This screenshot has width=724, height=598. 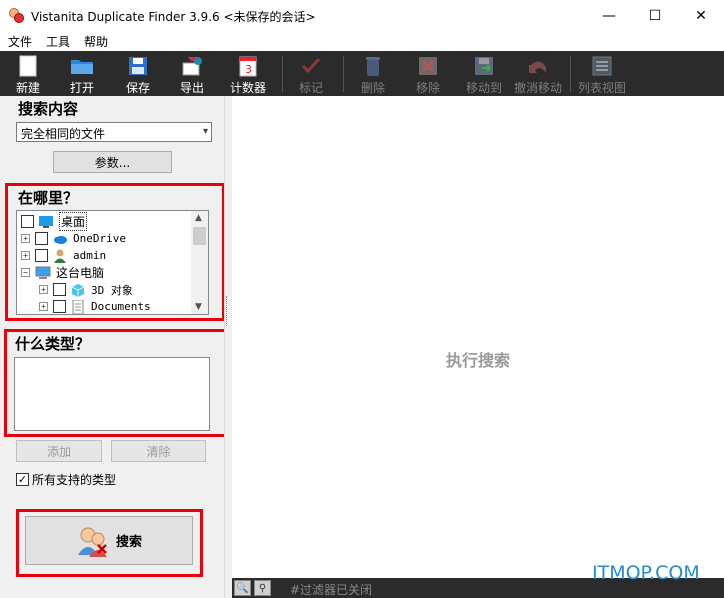 I want to click on search-mode-select: 完全相同的文件 ▾, so click(x=114, y=132).